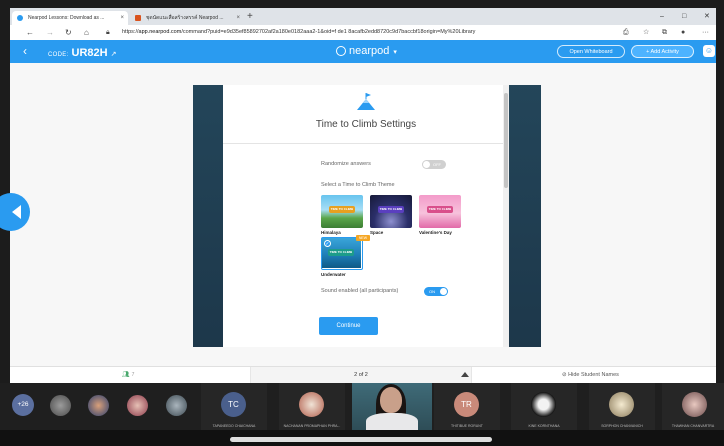 The width and height of the screenshot is (724, 446). Describe the element at coordinates (646, 32) in the screenshot. I see `favorite-star-icon: ☆` at that location.